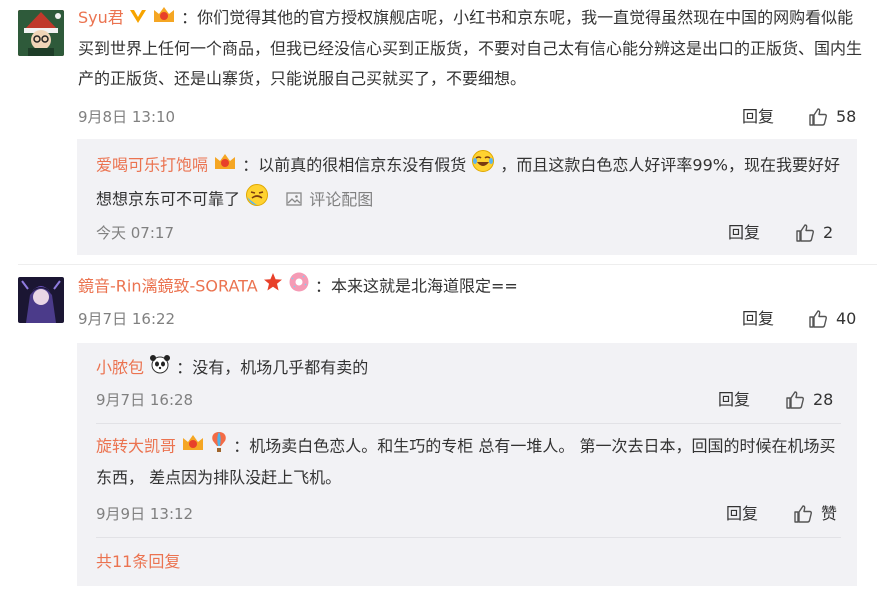  Describe the element at coordinates (823, 399) in the screenshot. I see `like-count: 28` at that location.